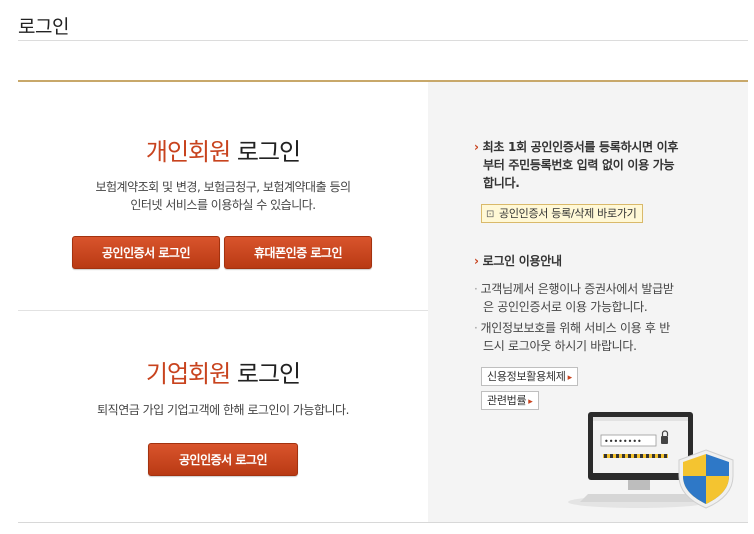 Image resolution: width=754 pixels, height=534 pixels. I want to click on corporate-description: 퇴직연금 가입 기업고객에 한해 로그인이 가능합니다., so click(223, 410).